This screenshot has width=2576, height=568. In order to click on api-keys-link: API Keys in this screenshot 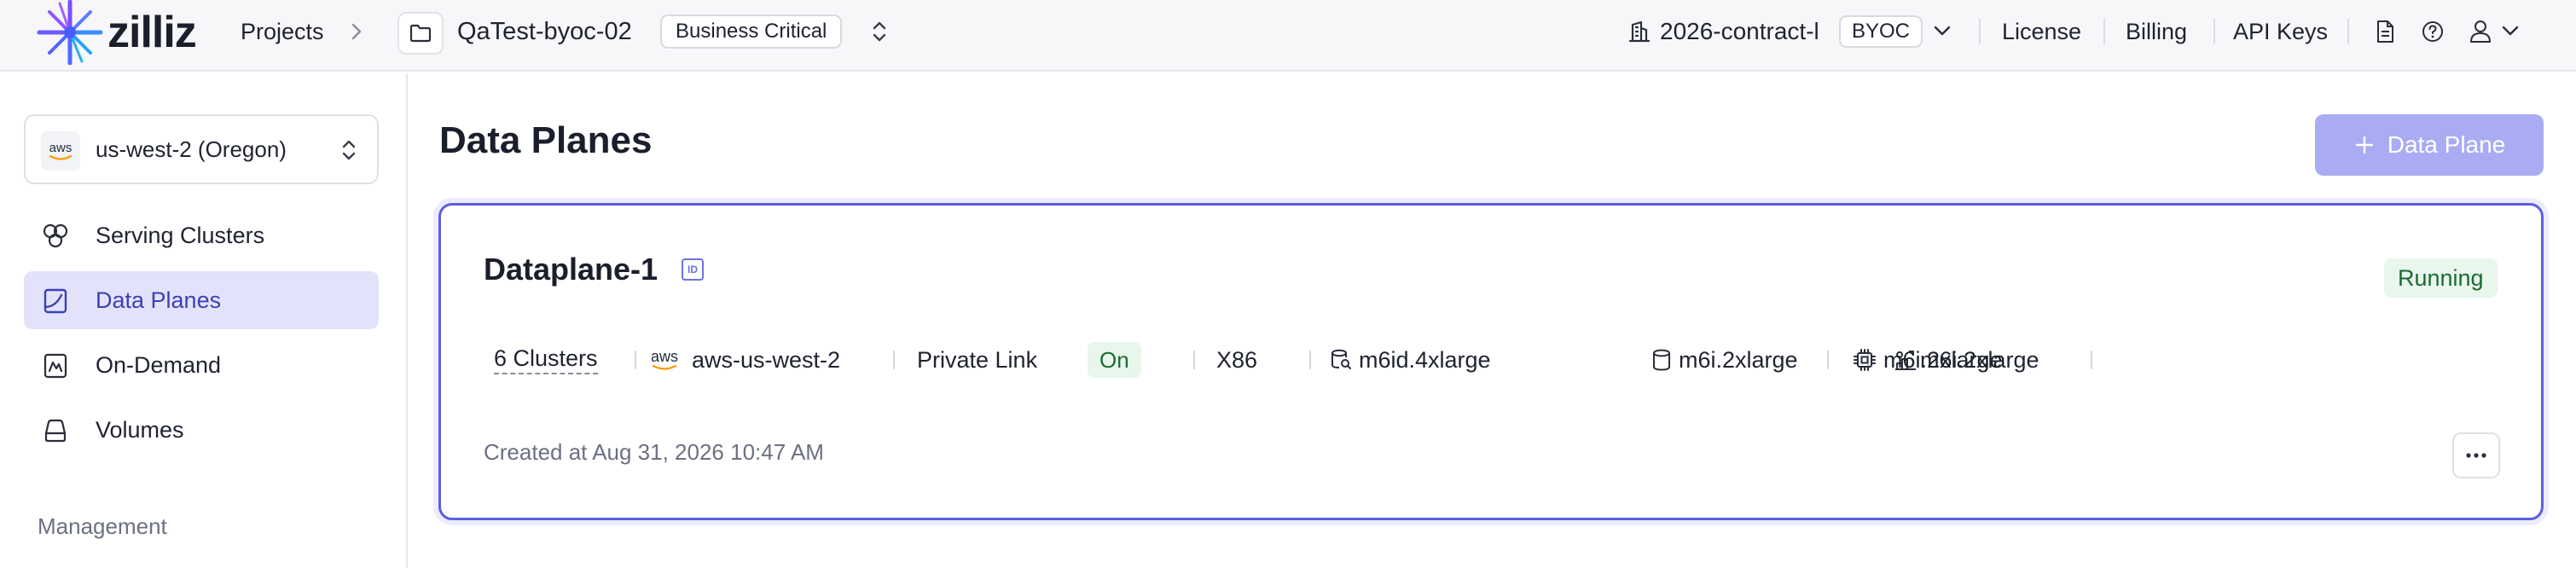, I will do `click(2280, 32)`.